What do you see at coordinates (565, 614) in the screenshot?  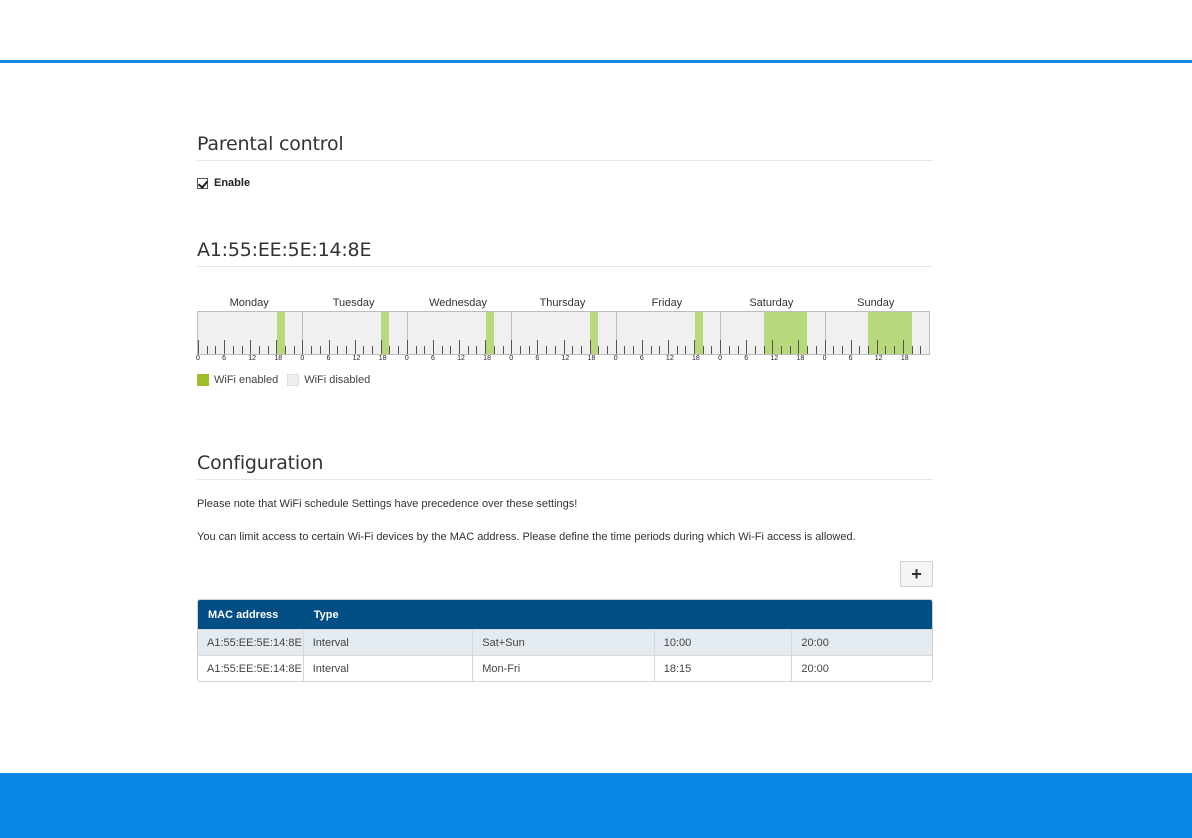 I see `table-header: MAC address Type` at bounding box center [565, 614].